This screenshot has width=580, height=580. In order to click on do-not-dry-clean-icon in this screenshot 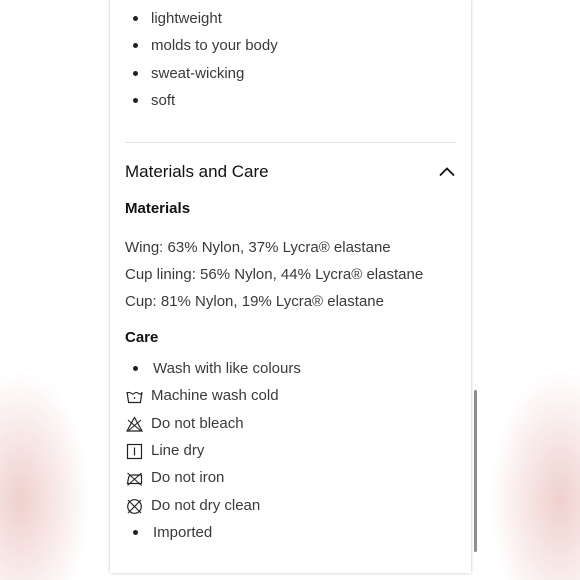, I will do `click(134, 506)`.